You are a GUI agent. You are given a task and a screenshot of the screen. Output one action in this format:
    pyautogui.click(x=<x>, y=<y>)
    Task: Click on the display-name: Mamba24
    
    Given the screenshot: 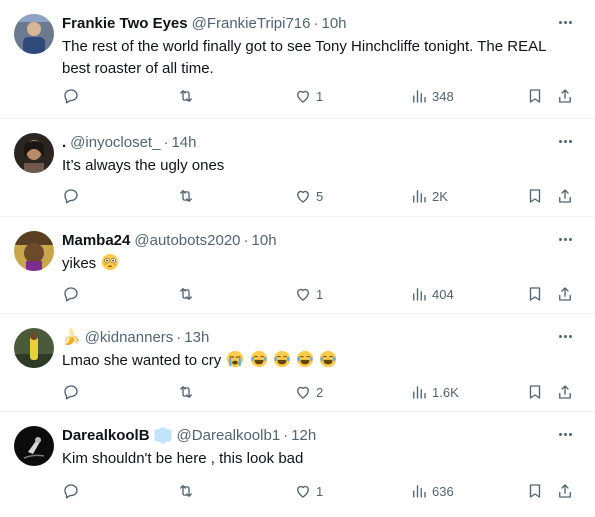 What is the action you would take?
    pyautogui.click(x=96, y=240)
    